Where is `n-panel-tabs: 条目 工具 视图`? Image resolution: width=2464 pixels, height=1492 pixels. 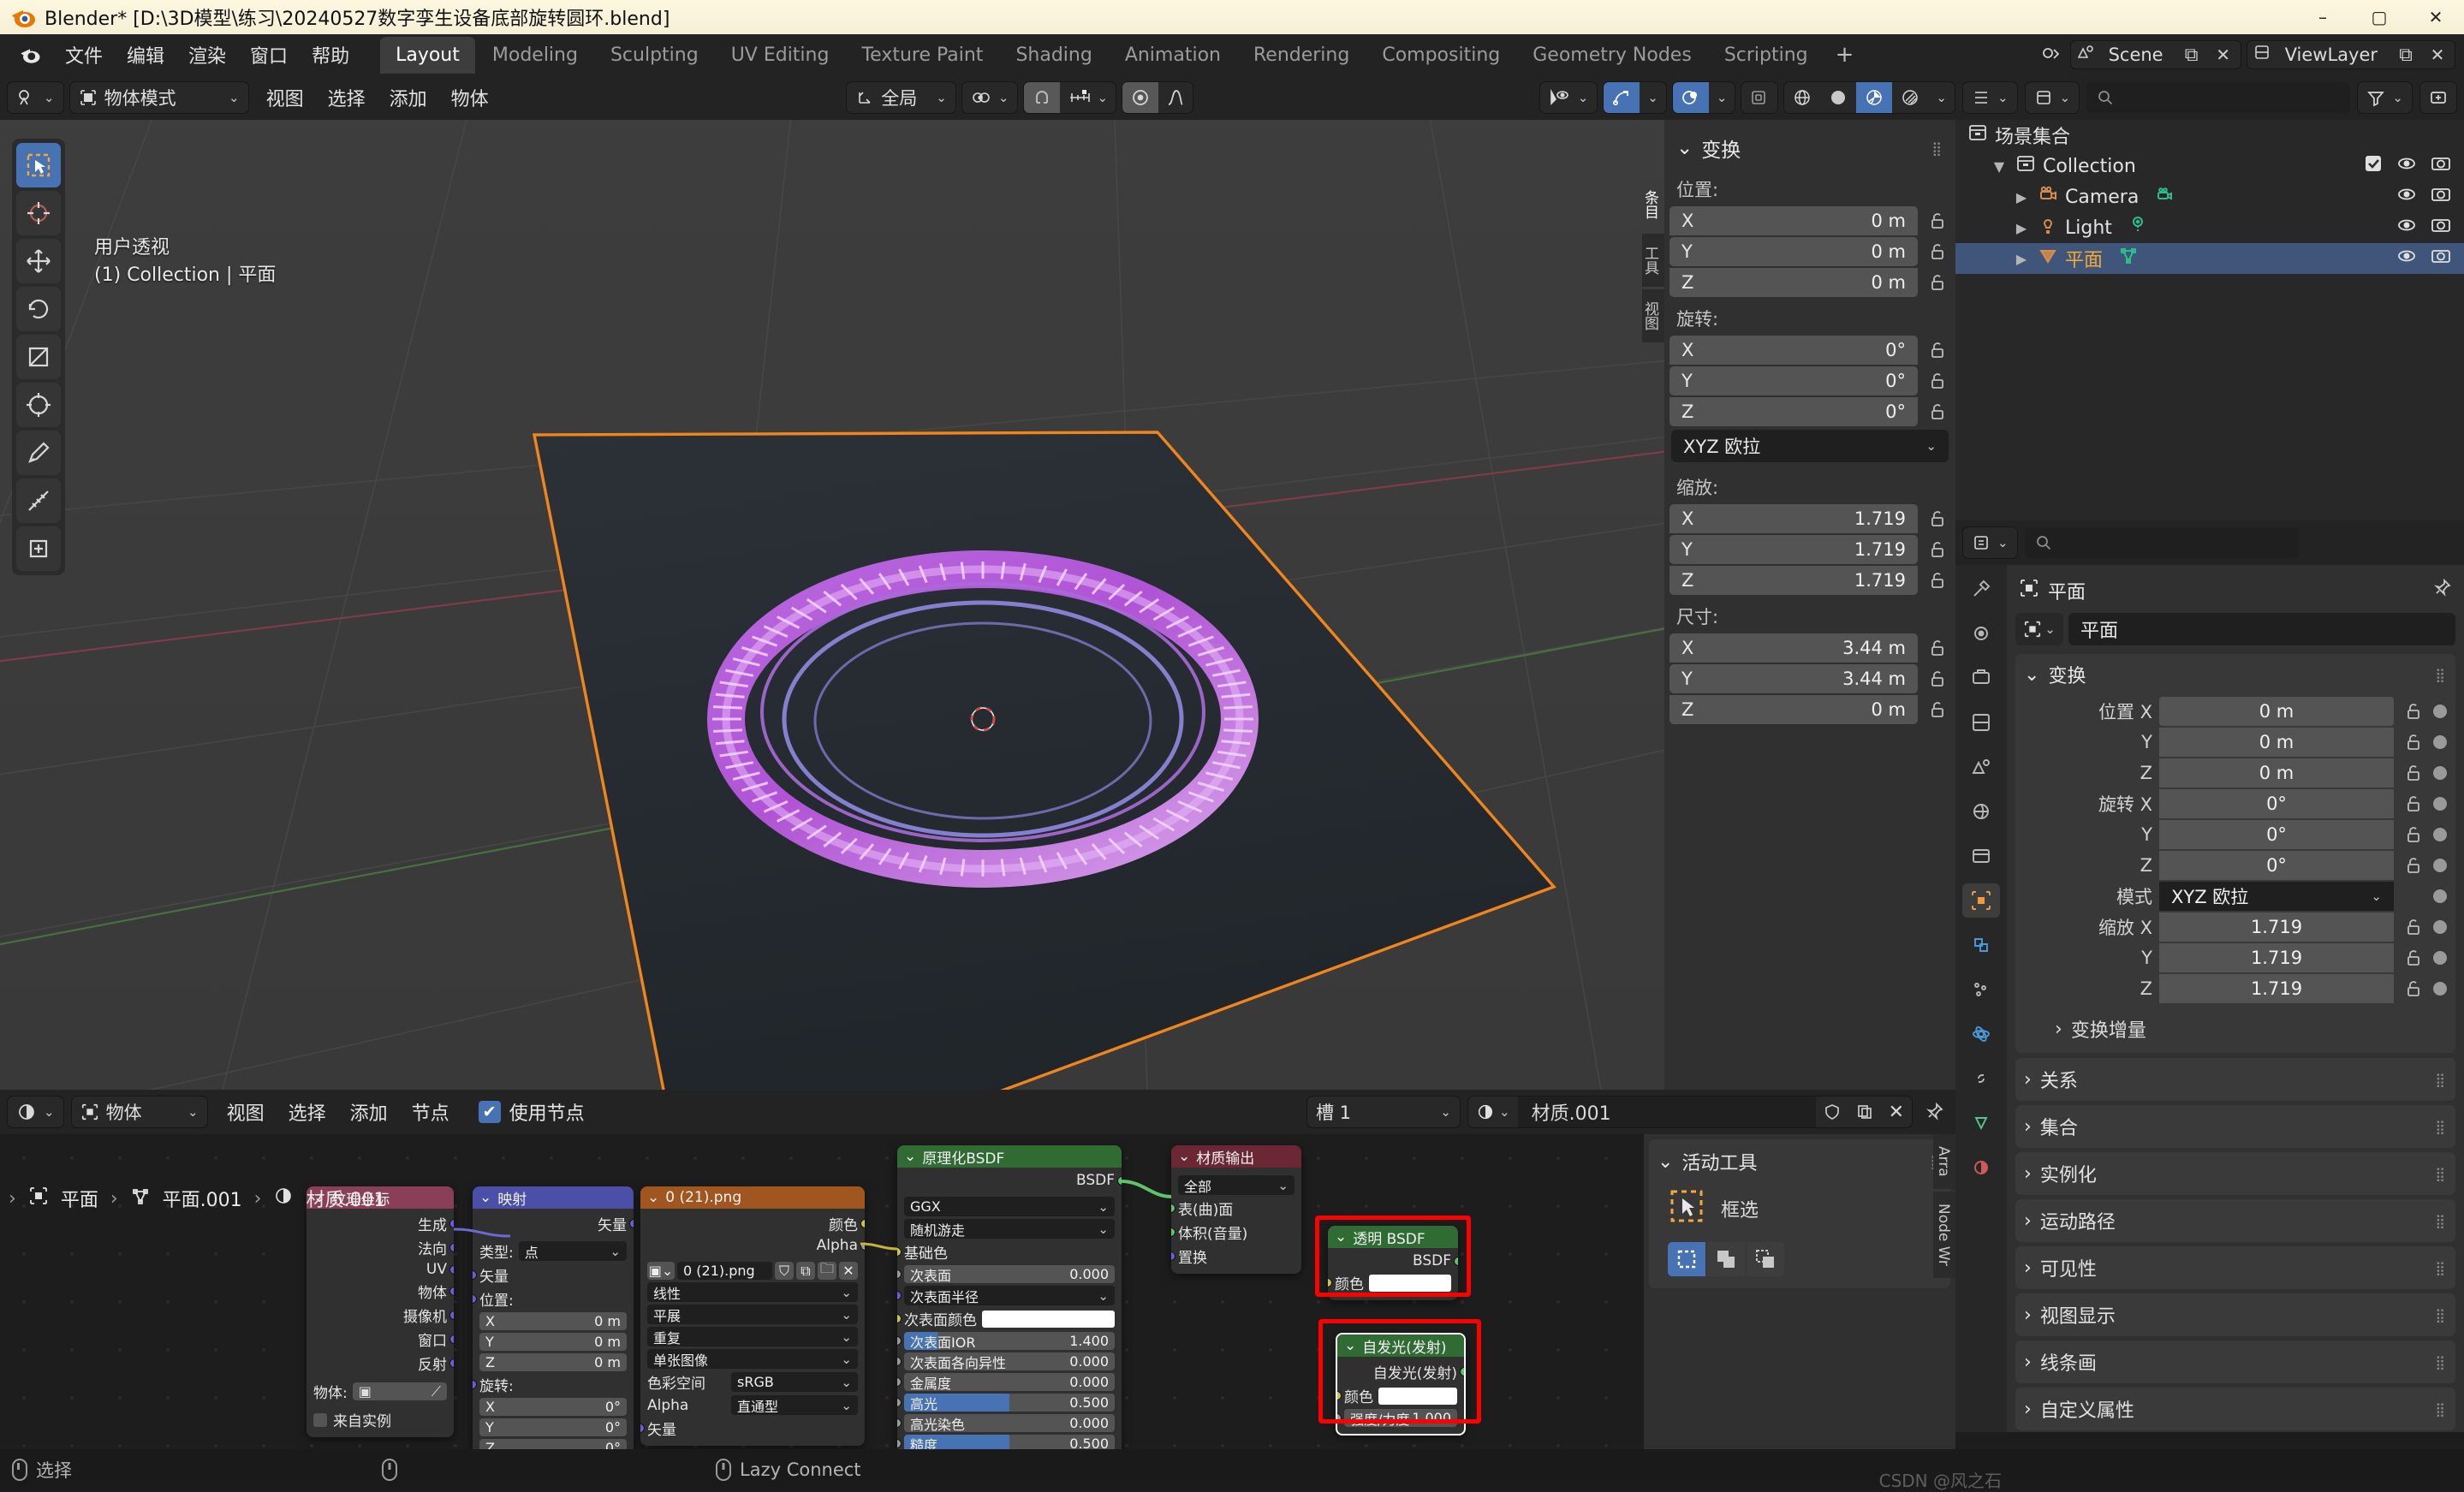
n-panel-tabs: 条目 工具 视图 is located at coordinates (1653, 260).